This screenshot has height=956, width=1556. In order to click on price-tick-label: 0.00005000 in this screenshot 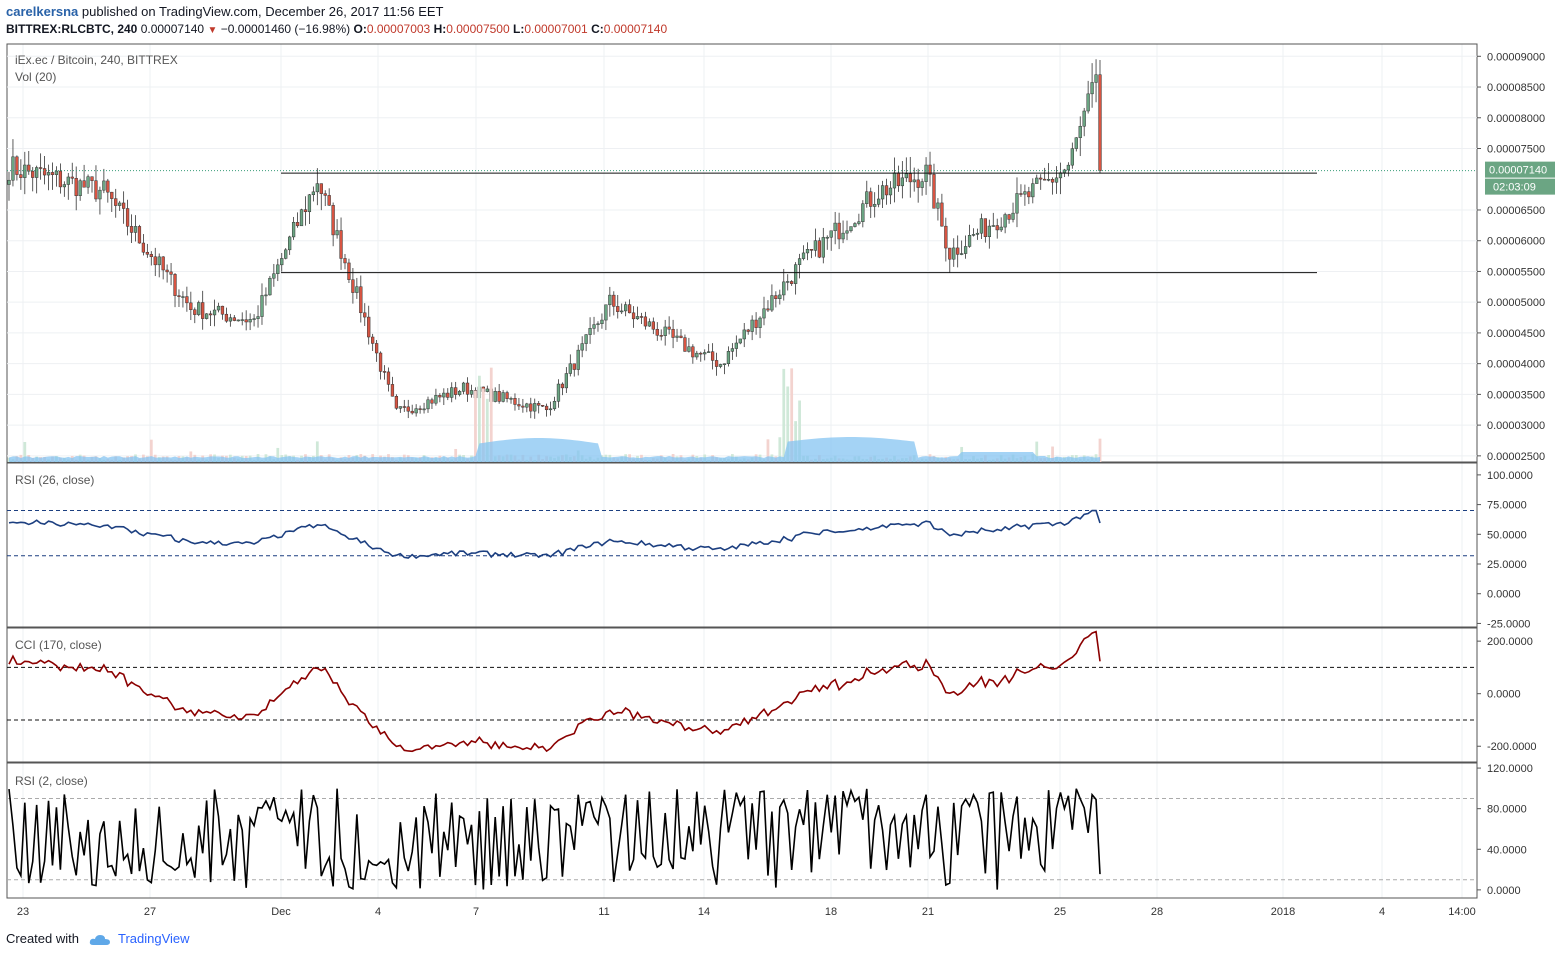, I will do `click(1516, 303)`.